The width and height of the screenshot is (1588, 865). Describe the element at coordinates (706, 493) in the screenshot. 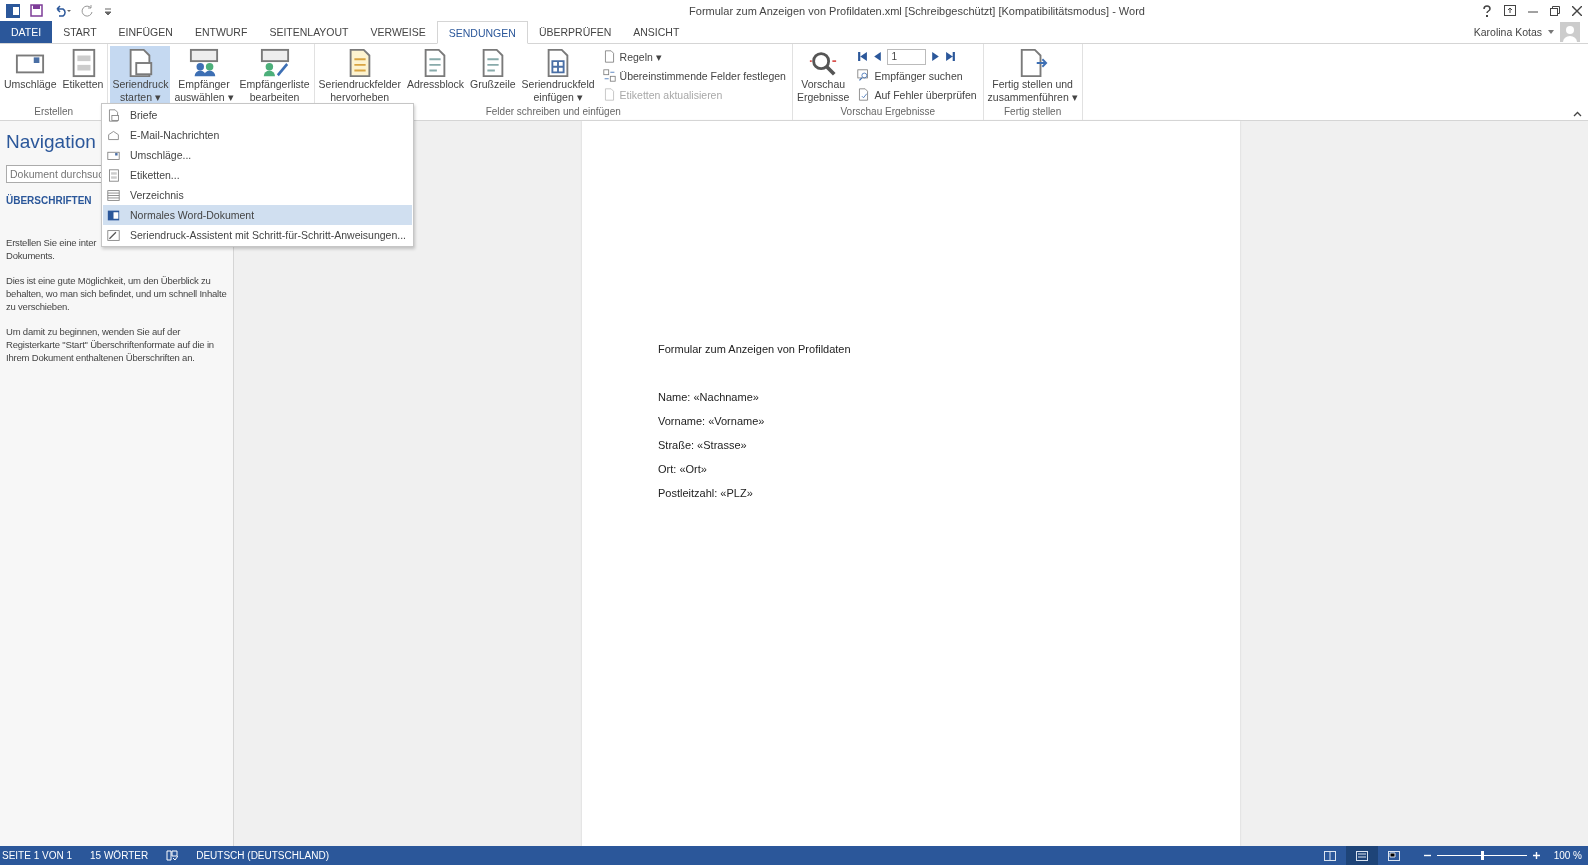

I see `merge-field-line: Postleitzahl: «PLZ»` at that location.